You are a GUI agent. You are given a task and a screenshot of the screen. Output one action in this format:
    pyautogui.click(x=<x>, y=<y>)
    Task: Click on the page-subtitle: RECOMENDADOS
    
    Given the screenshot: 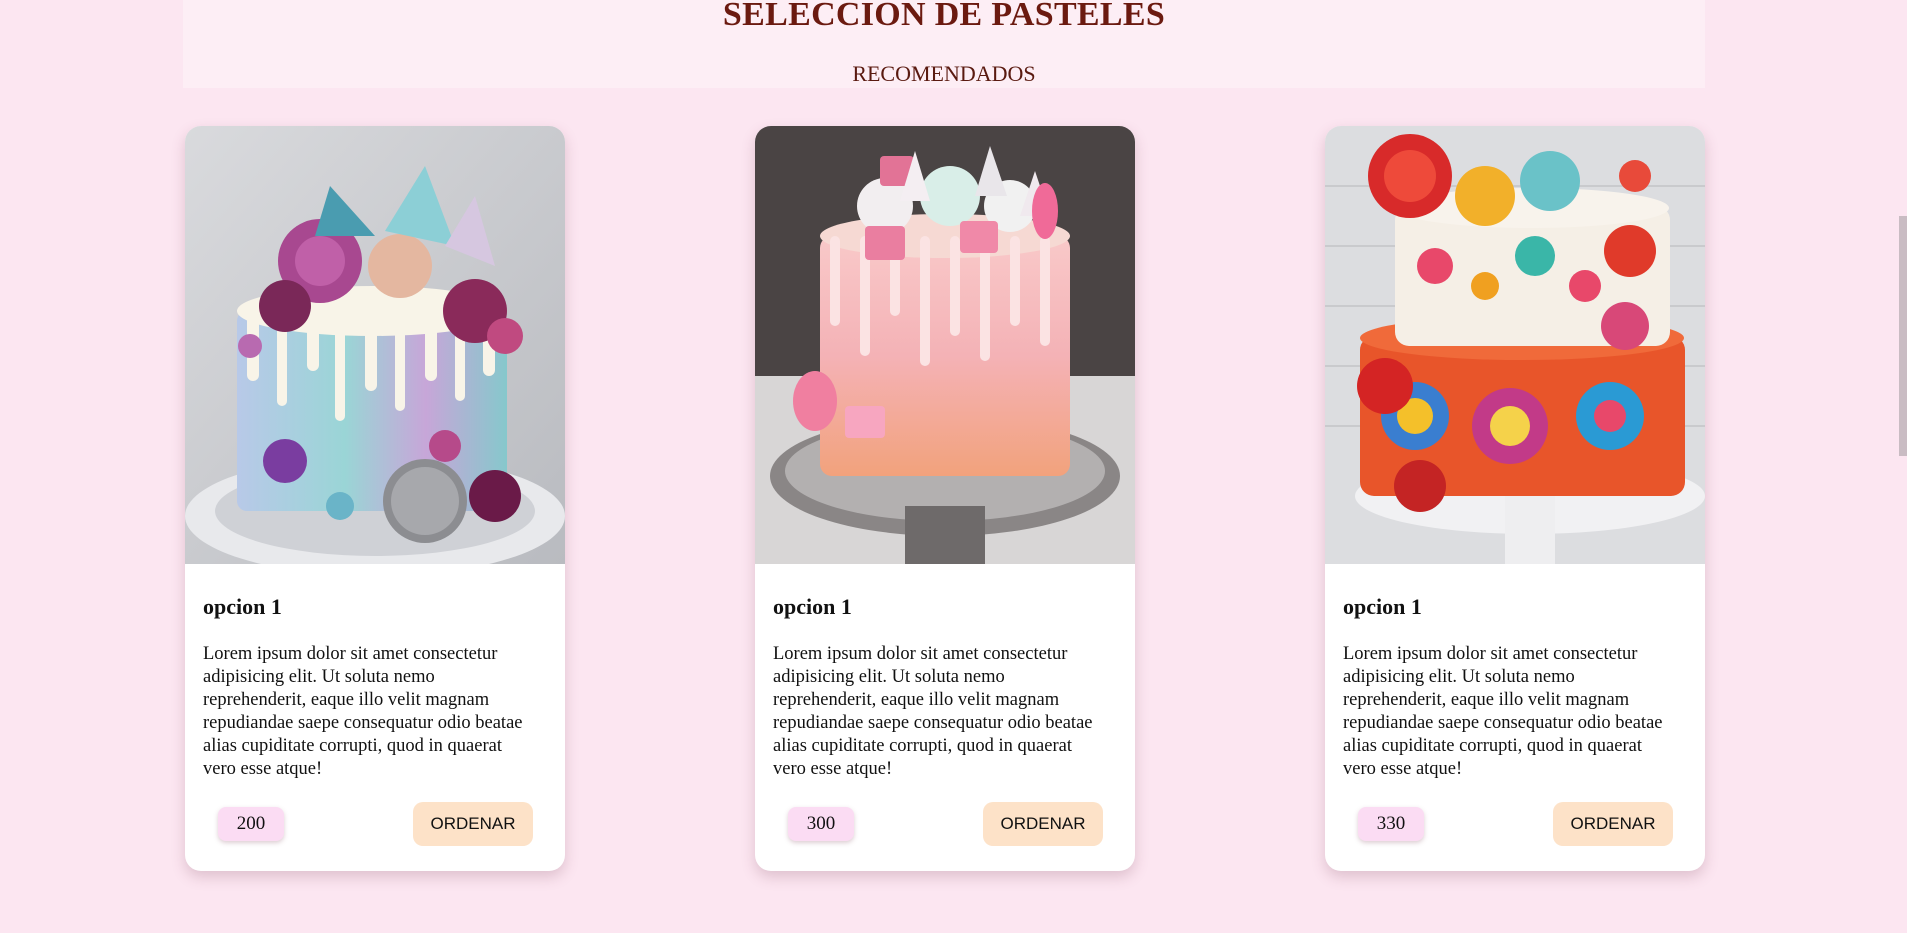 What is the action you would take?
    pyautogui.click(x=944, y=73)
    